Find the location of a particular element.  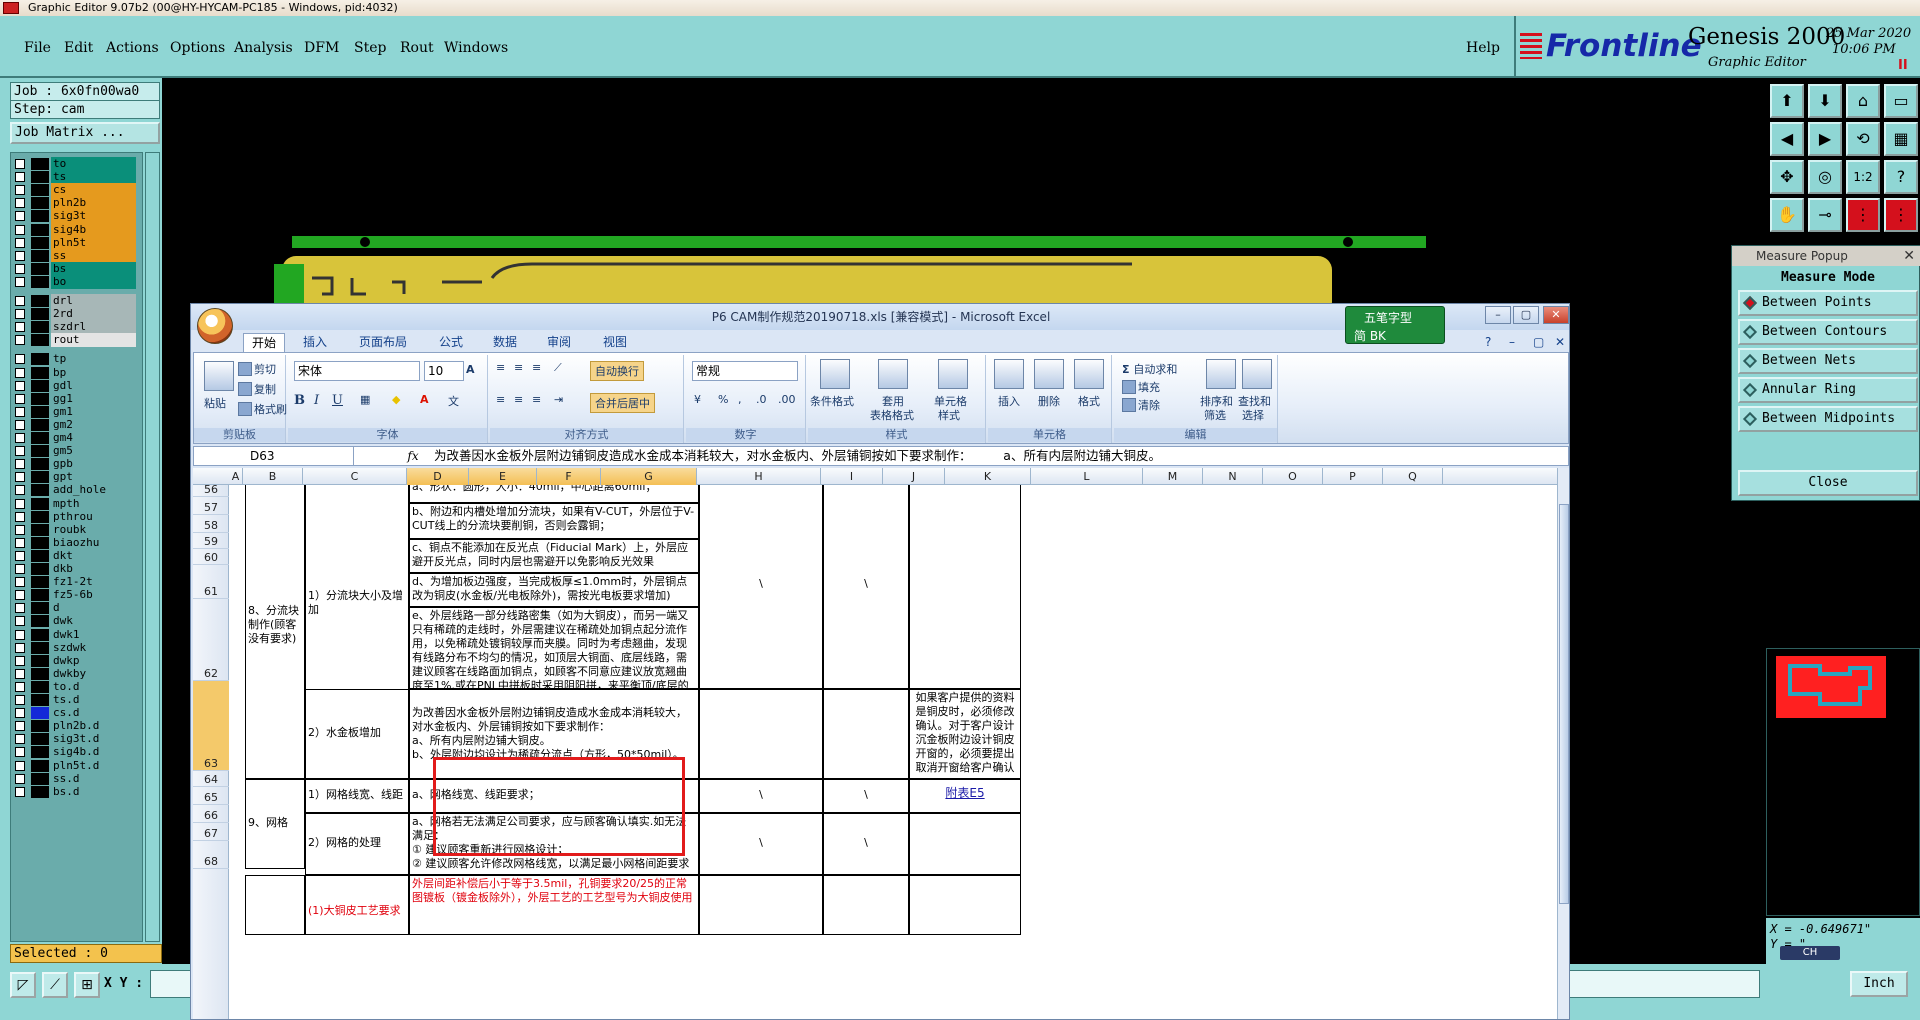

row-header-67: 67 is located at coordinates (211, 832).